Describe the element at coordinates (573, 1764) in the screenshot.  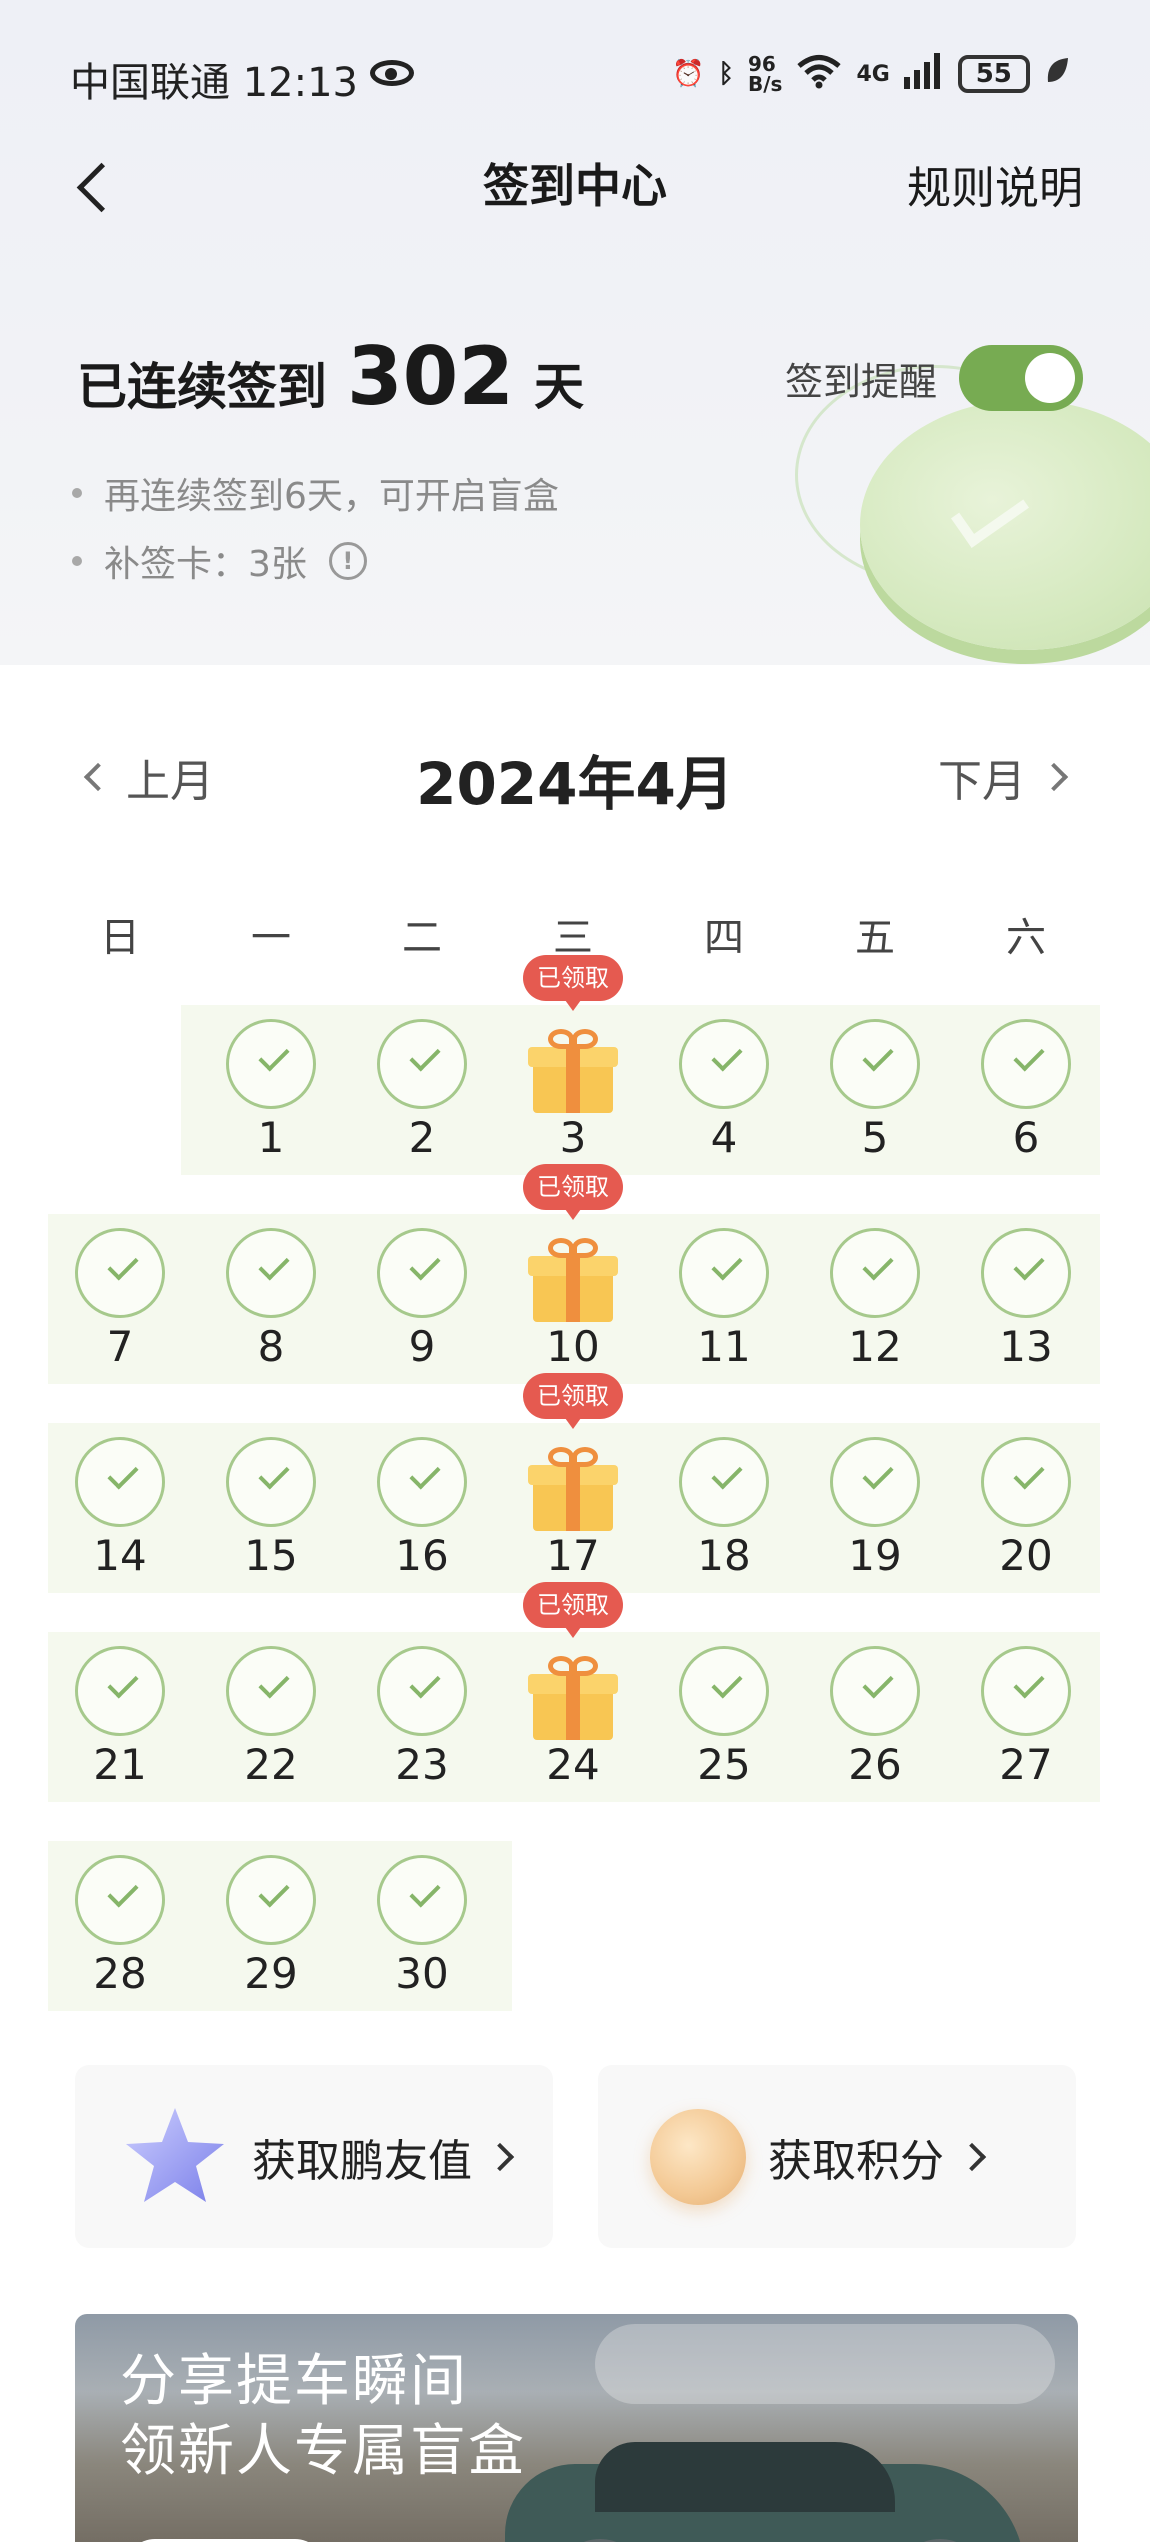
I see `day-number: 24` at that location.